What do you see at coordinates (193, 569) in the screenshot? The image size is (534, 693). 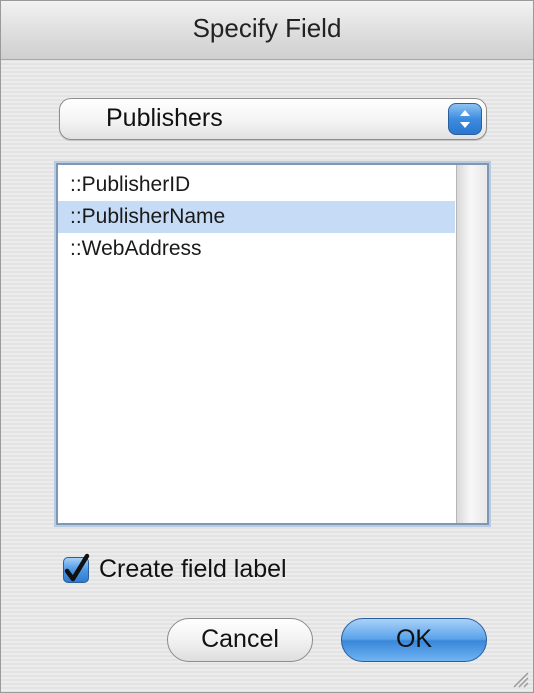 I see `create-field-label-text: Create field label` at bounding box center [193, 569].